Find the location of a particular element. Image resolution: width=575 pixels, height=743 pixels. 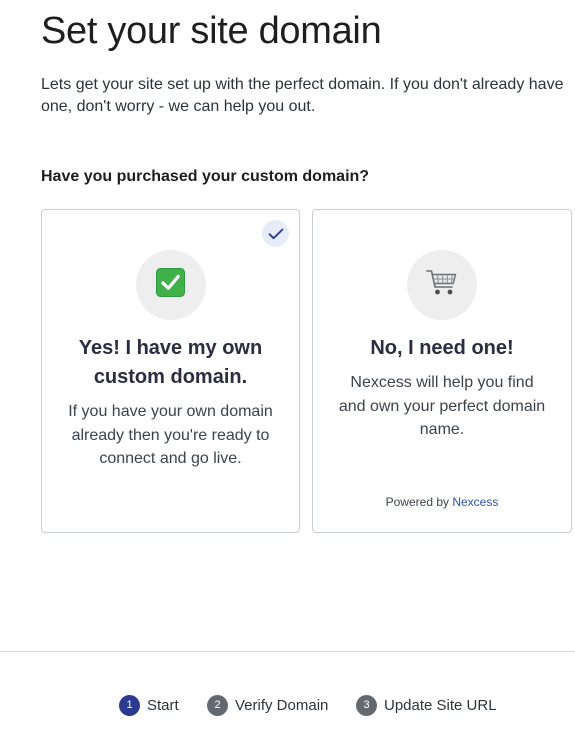

footer-divider is located at coordinates (287, 651).